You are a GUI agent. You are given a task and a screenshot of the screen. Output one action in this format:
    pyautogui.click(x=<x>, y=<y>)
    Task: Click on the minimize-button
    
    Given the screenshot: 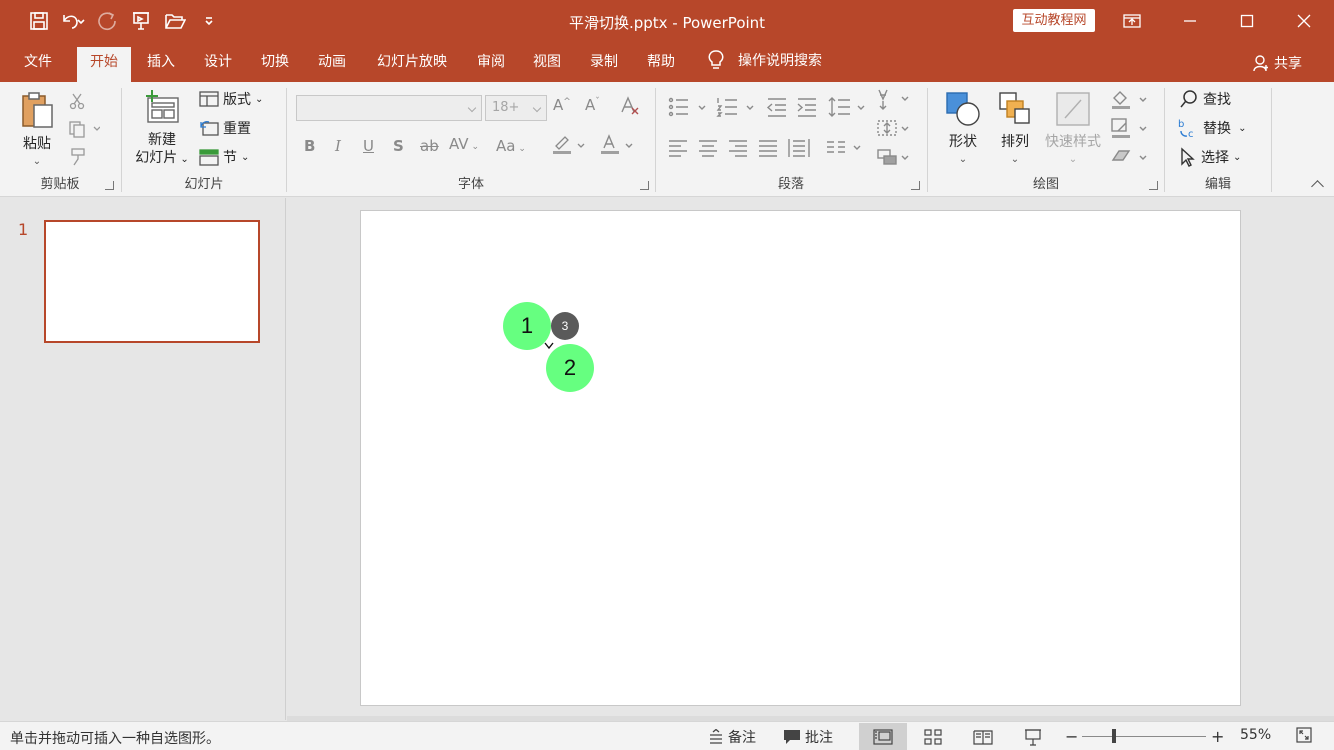 What is the action you would take?
    pyautogui.click(x=1190, y=21)
    